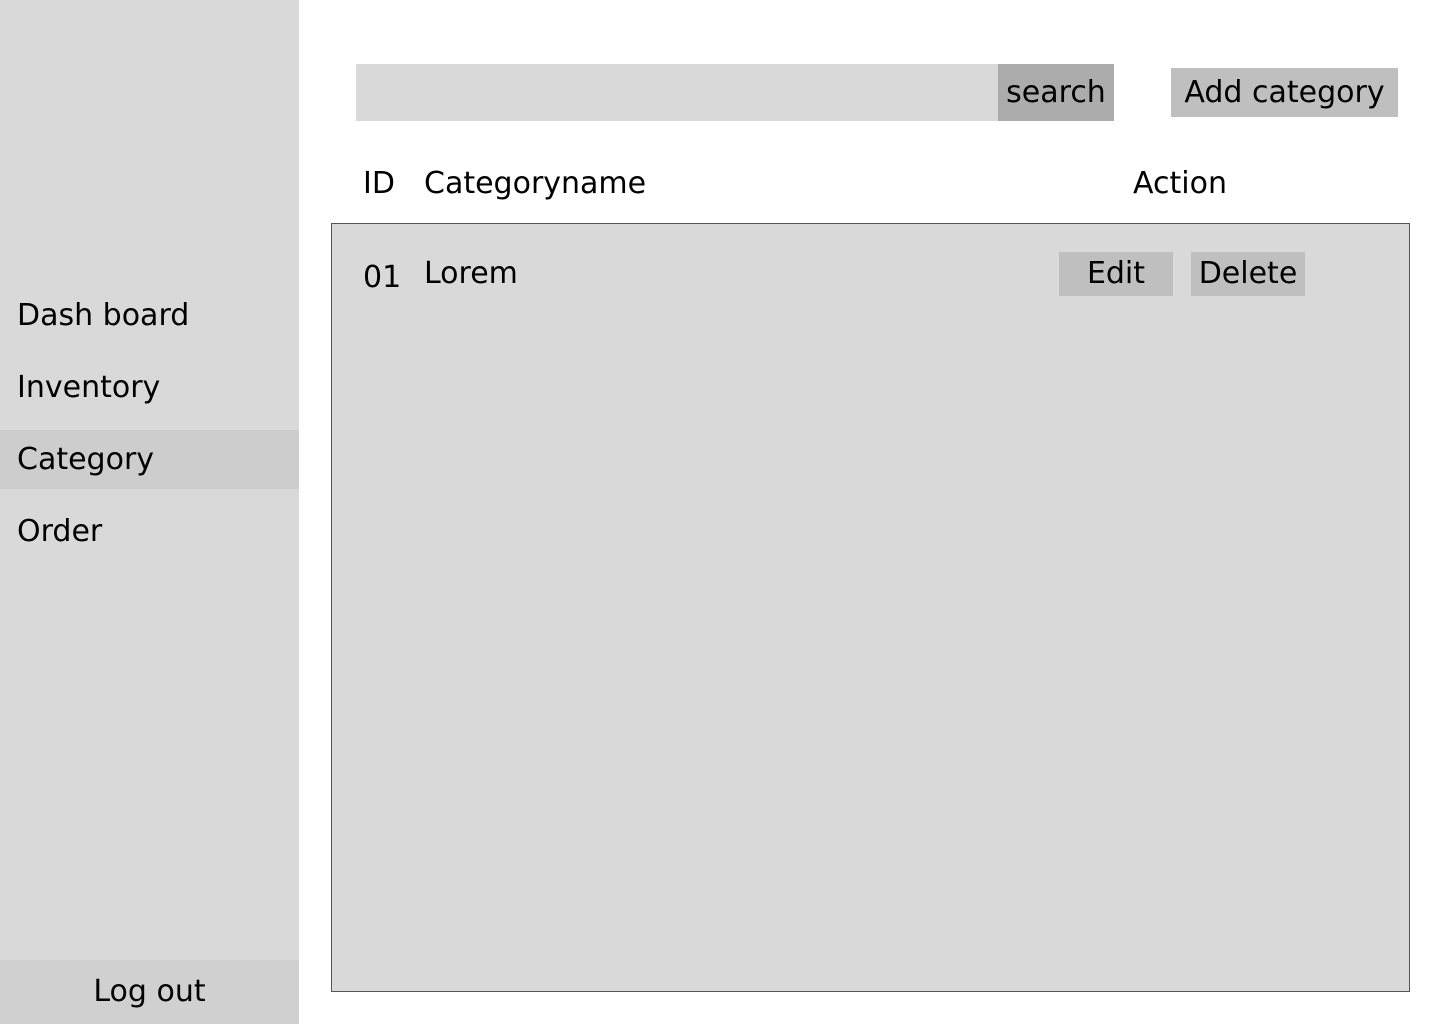 The width and height of the screenshot is (1440, 1024). I want to click on add-category-label: Add category, so click(1284, 92).